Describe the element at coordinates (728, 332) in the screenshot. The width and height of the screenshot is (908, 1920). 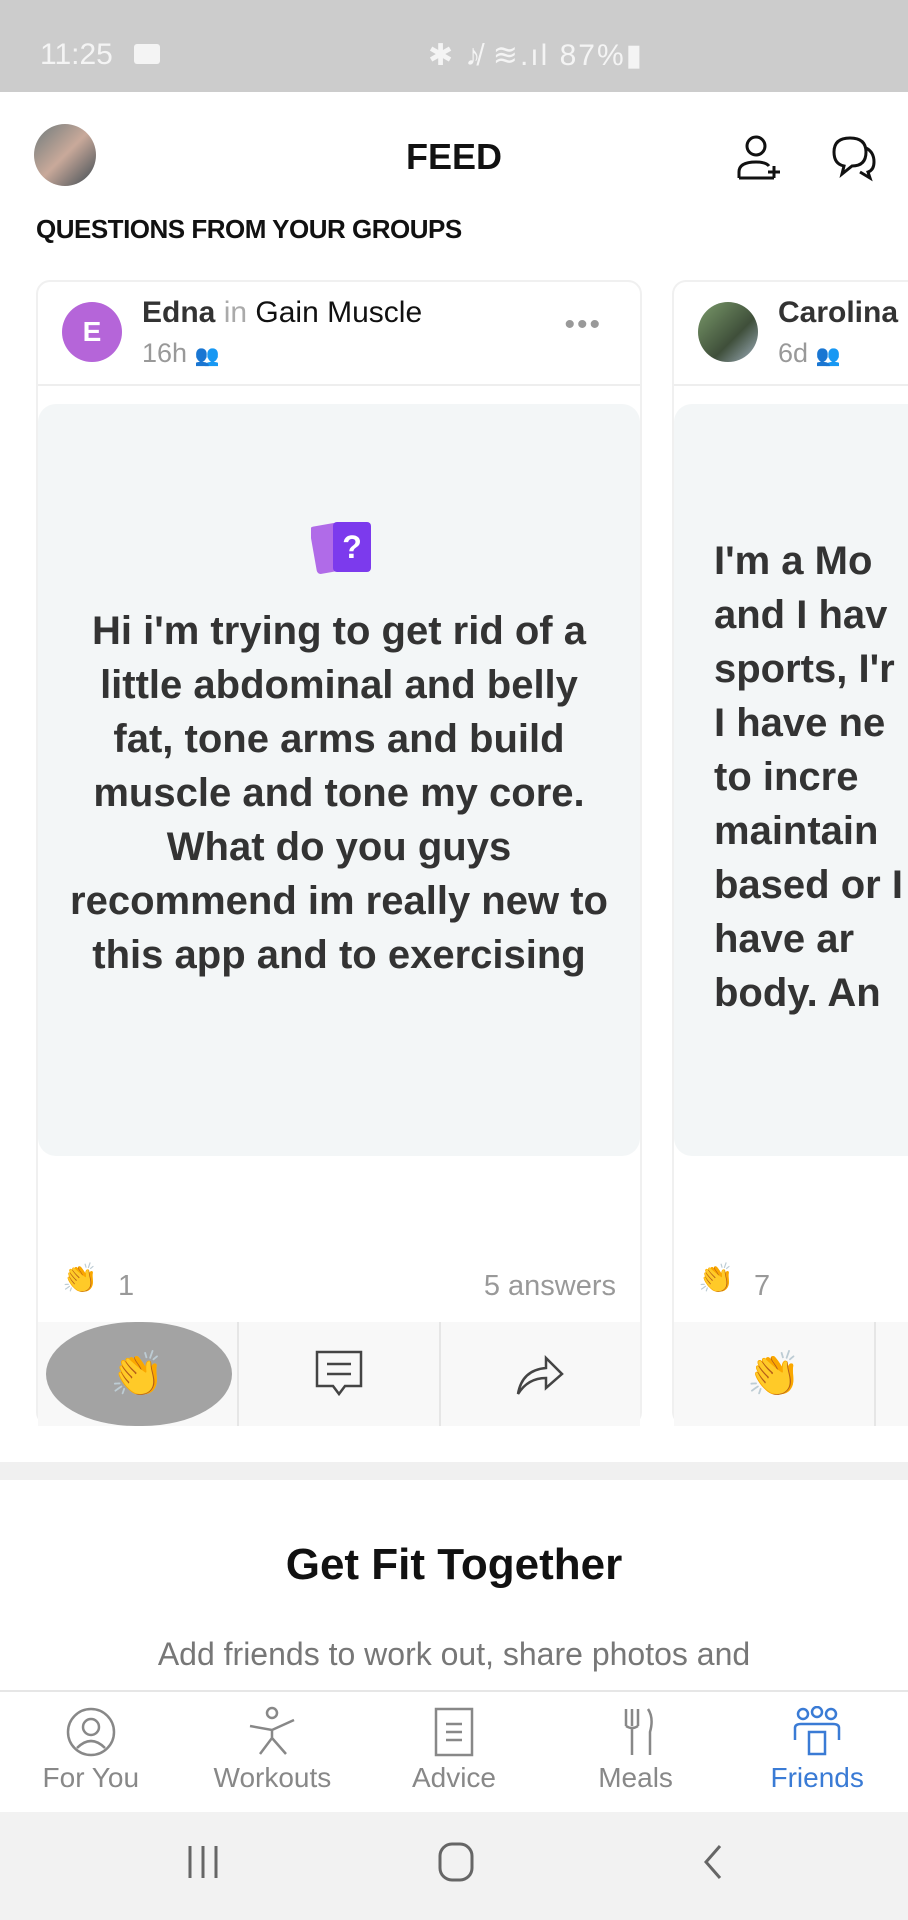
I see `author-avatar` at that location.